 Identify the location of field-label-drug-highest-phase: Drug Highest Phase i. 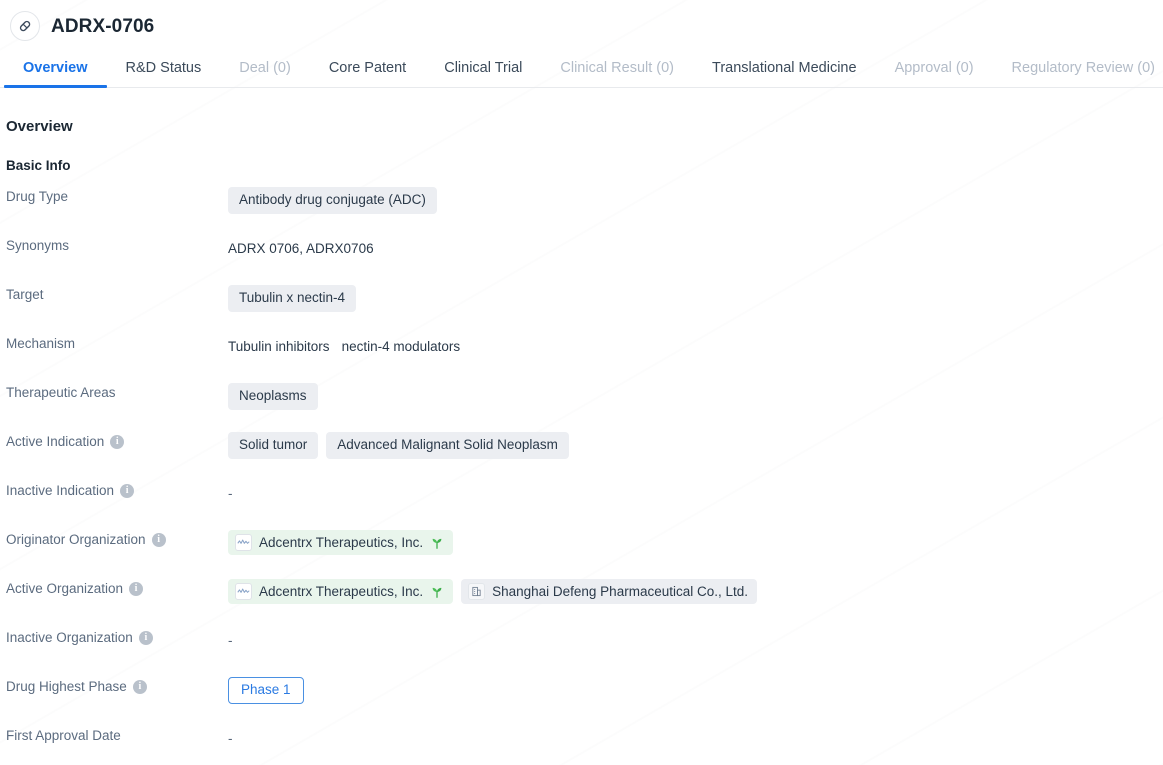
(114, 685).